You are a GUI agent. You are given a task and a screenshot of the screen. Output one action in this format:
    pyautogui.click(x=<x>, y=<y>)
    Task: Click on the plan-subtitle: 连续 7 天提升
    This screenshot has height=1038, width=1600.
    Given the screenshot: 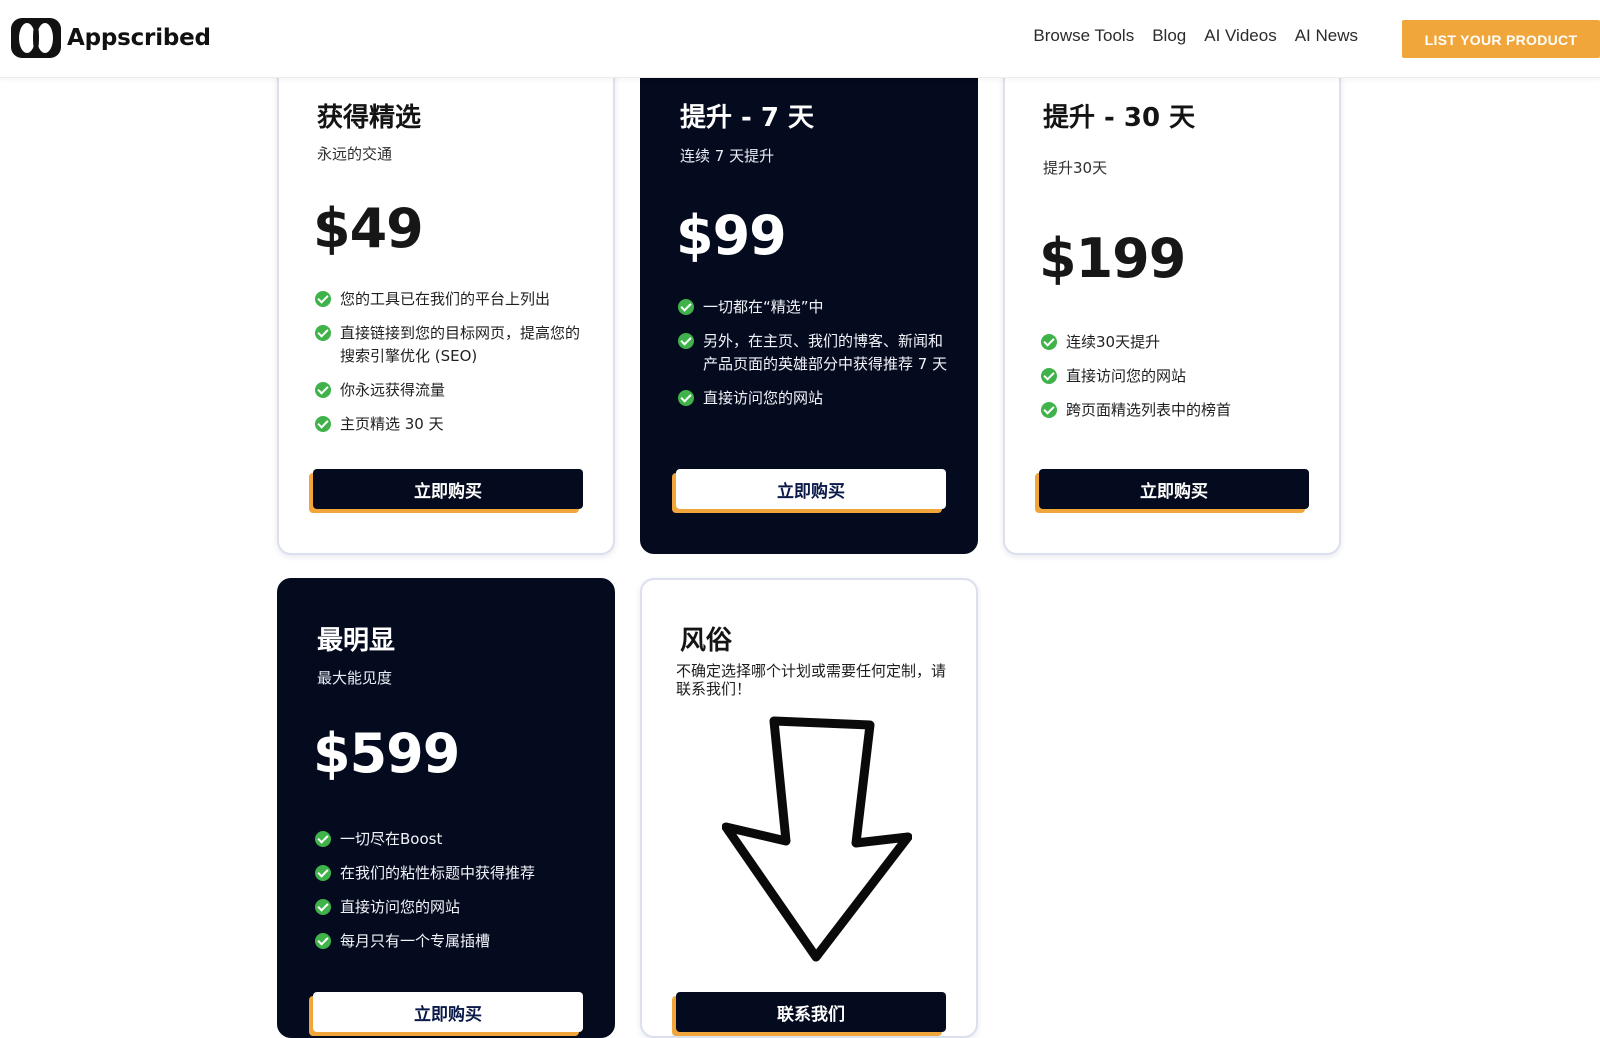 What is the action you would take?
    pyautogui.click(x=727, y=156)
    